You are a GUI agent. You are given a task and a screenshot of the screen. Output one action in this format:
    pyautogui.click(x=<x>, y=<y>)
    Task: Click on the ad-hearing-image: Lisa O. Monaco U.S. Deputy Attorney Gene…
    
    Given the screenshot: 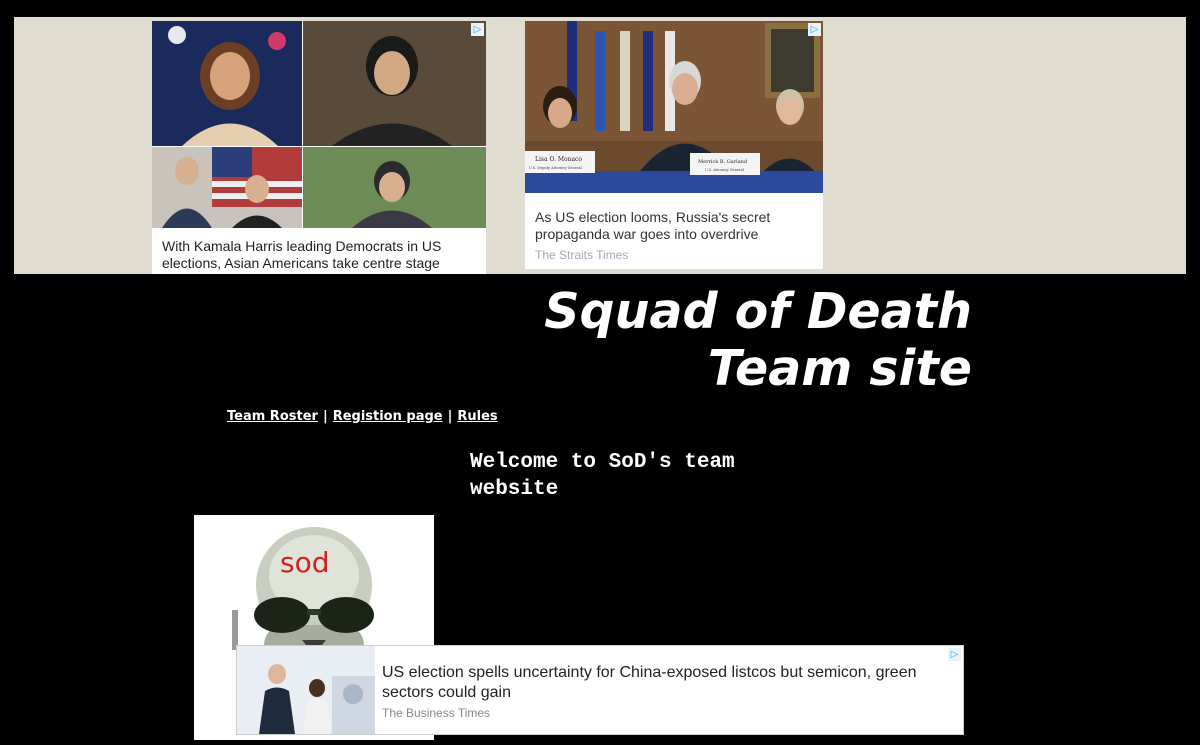 What is the action you would take?
    pyautogui.click(x=674, y=107)
    